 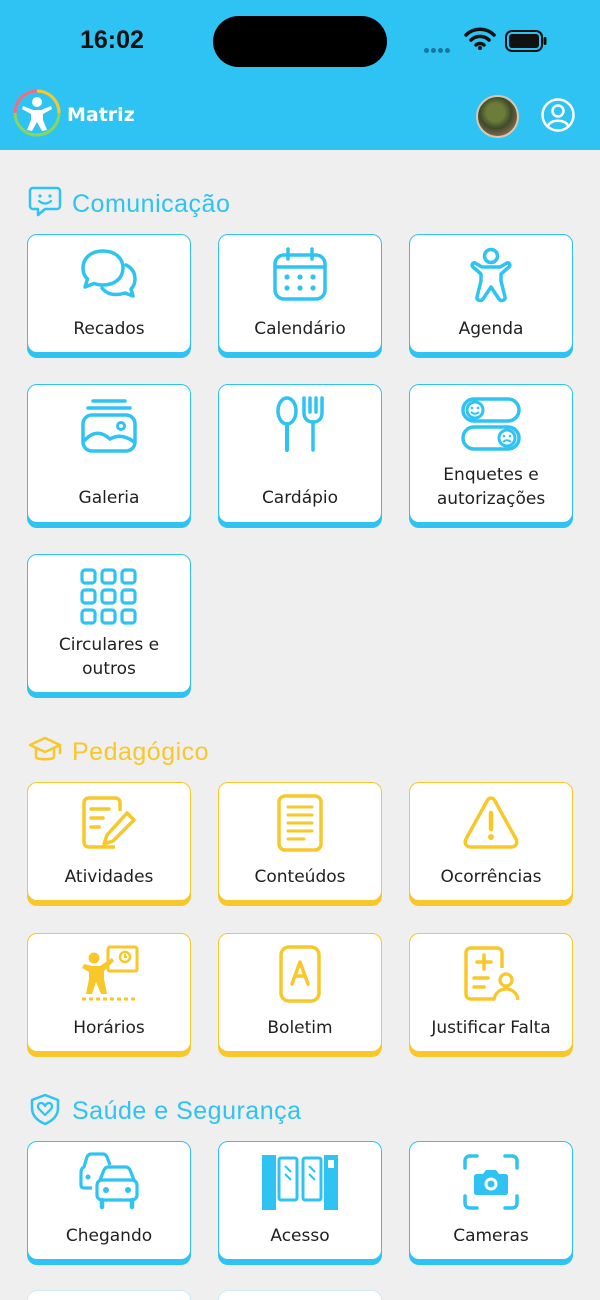 I want to click on warning-icon, so click(x=491, y=822).